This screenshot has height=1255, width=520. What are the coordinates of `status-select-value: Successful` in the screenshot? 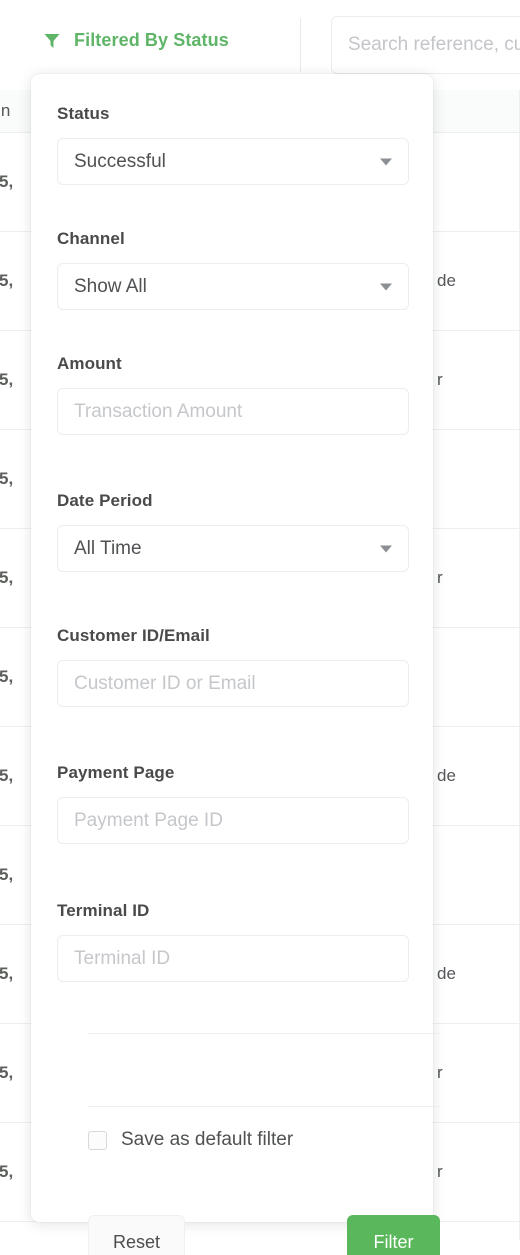 It's located at (120, 161).